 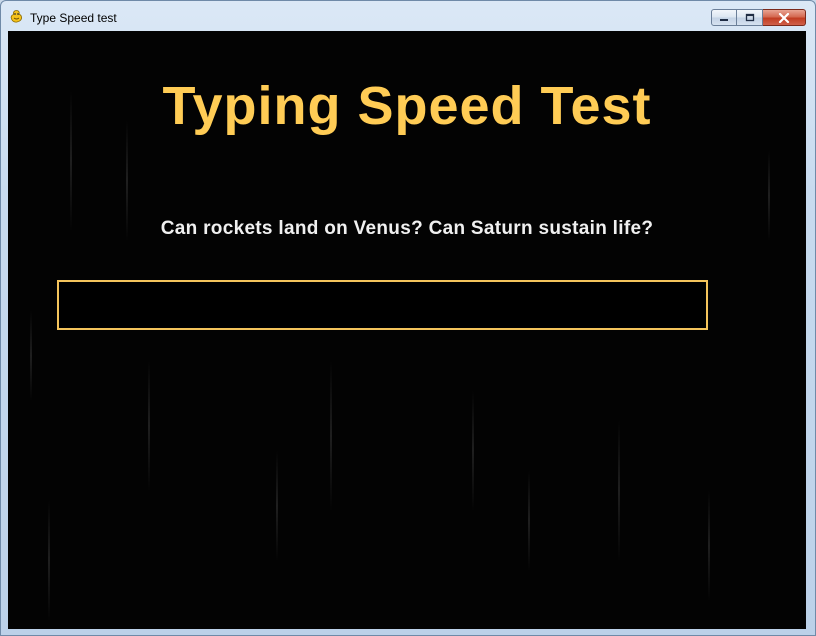 What do you see at coordinates (407, 106) in the screenshot?
I see `app-heading: Typing Speed Test` at bounding box center [407, 106].